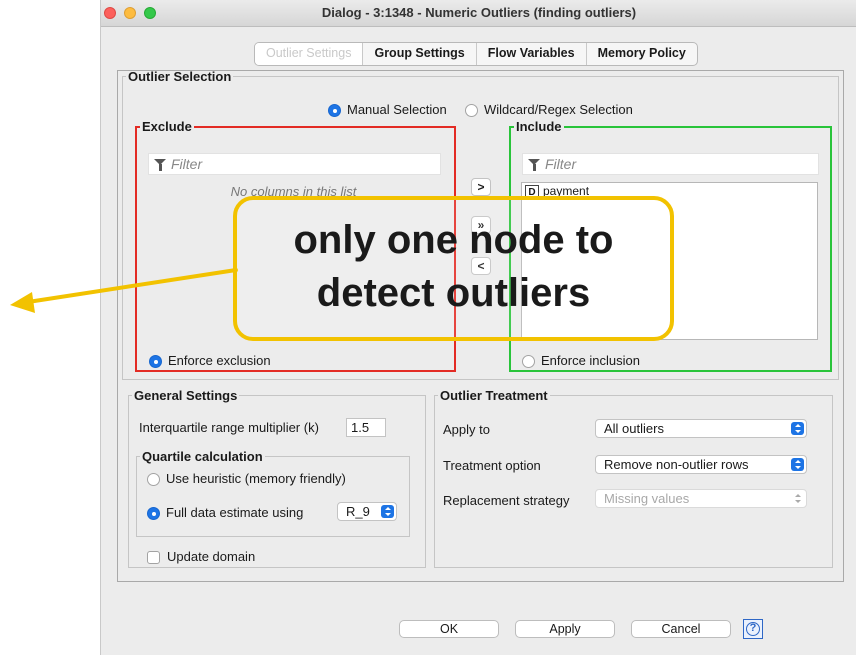 The height and width of the screenshot is (655, 856). Describe the element at coordinates (453, 266) in the screenshot. I see `annotation-callout-text: only one node to detect outliers` at that location.